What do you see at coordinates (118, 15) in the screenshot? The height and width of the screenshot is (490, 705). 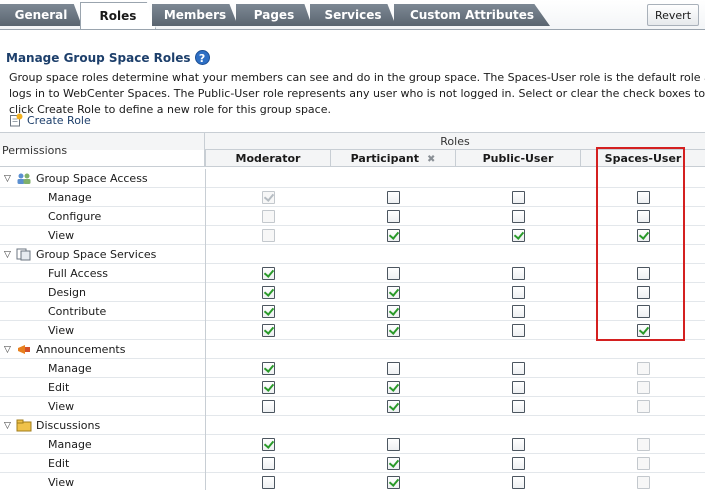 I see `tab-roles: Roles` at bounding box center [118, 15].